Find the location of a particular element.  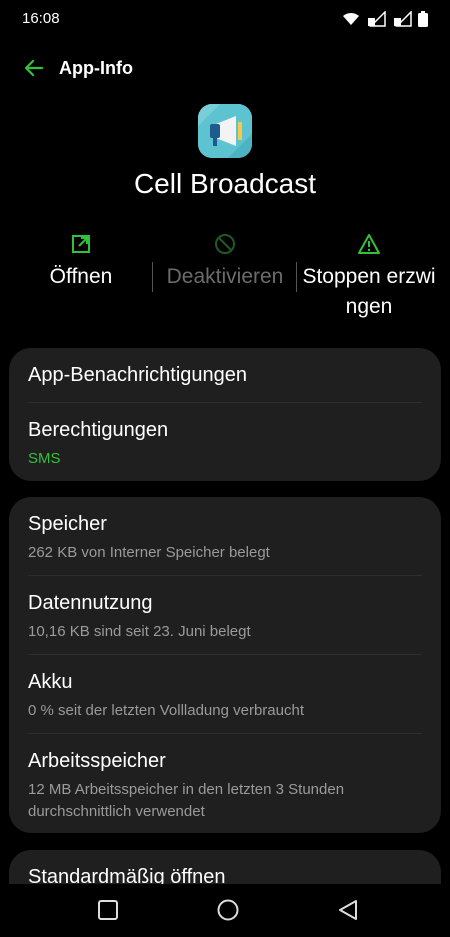

app-name: Cell Broadcast is located at coordinates (225, 183).